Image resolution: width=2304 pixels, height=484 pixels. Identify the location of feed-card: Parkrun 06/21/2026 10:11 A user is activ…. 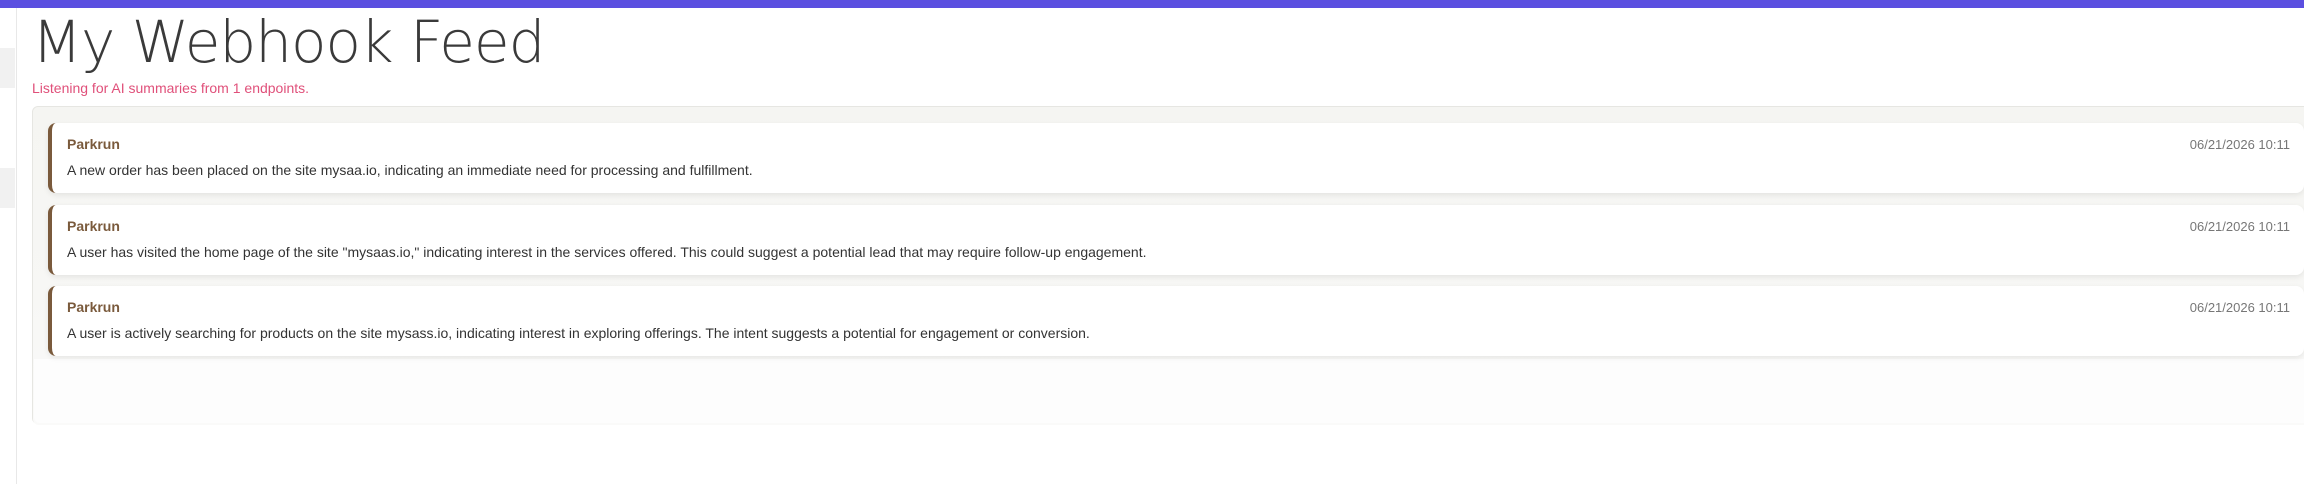
(1176, 321).